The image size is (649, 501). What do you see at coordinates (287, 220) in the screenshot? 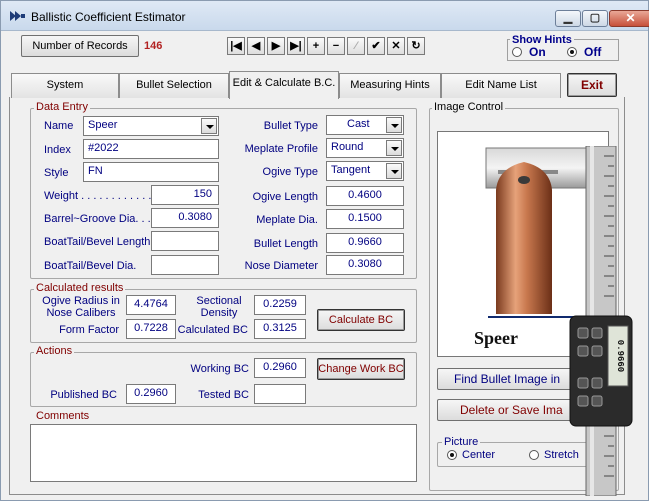
I see `meplate-dia-label: Meplate Dia.` at bounding box center [287, 220].